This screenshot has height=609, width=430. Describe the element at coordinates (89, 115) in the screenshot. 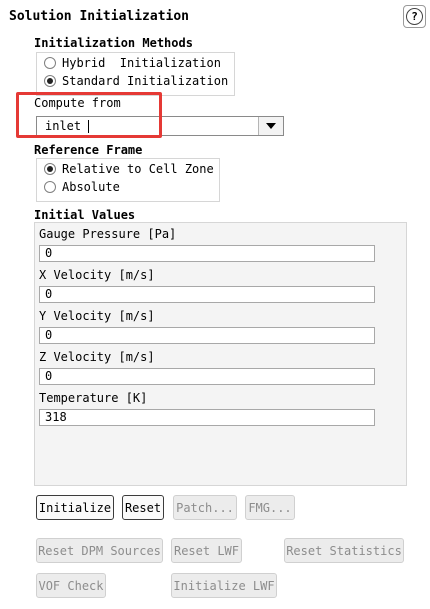

I see `annotation-highlight-box` at that location.